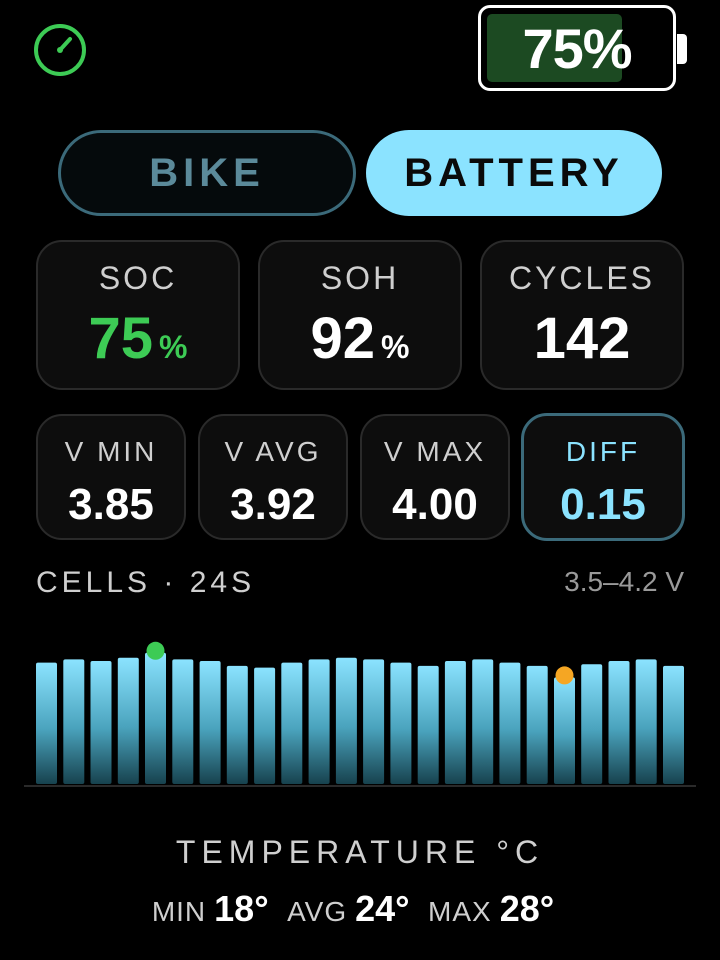 The image size is (720, 960). Describe the element at coordinates (564, 675) in the screenshot. I see `min-cell-marker` at that location.